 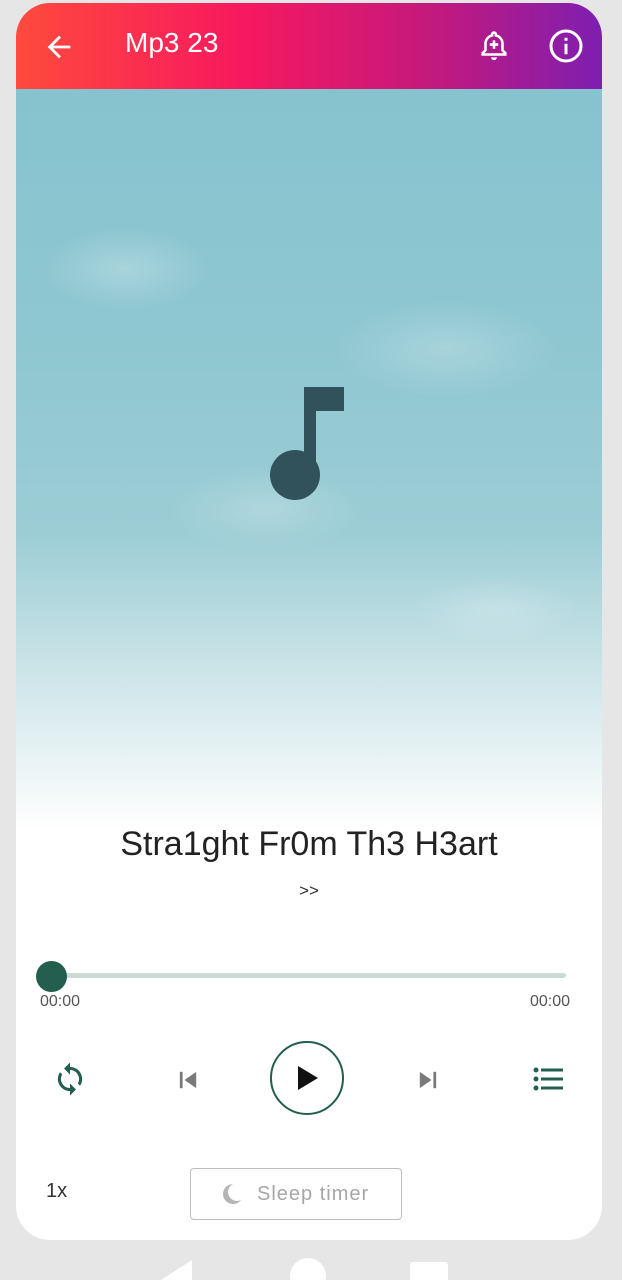 What do you see at coordinates (188, 1080) in the screenshot?
I see `skip-previous-icon` at bounding box center [188, 1080].